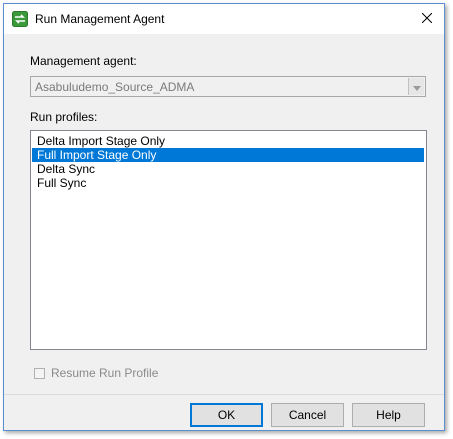 The width and height of the screenshot is (453, 439). Describe the element at coordinates (39, 373) in the screenshot. I see `resume-run-profile-checkbox` at that location.